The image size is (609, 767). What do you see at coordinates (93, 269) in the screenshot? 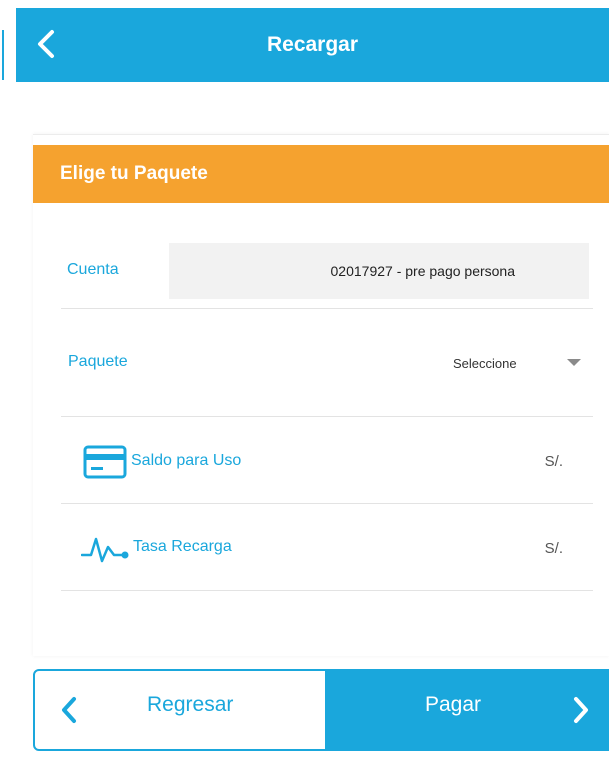
I see `account-label: Cuenta` at bounding box center [93, 269].